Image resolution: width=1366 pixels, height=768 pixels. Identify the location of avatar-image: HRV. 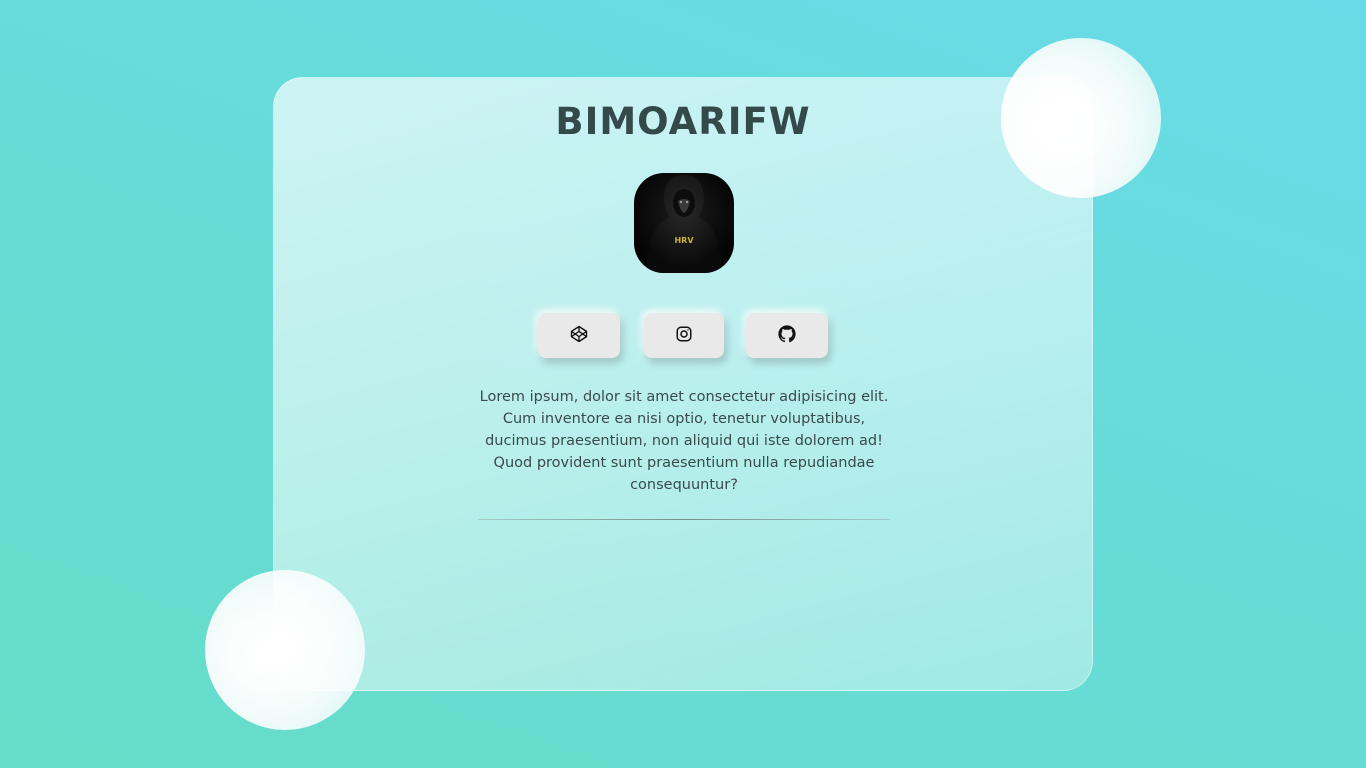
(684, 224).